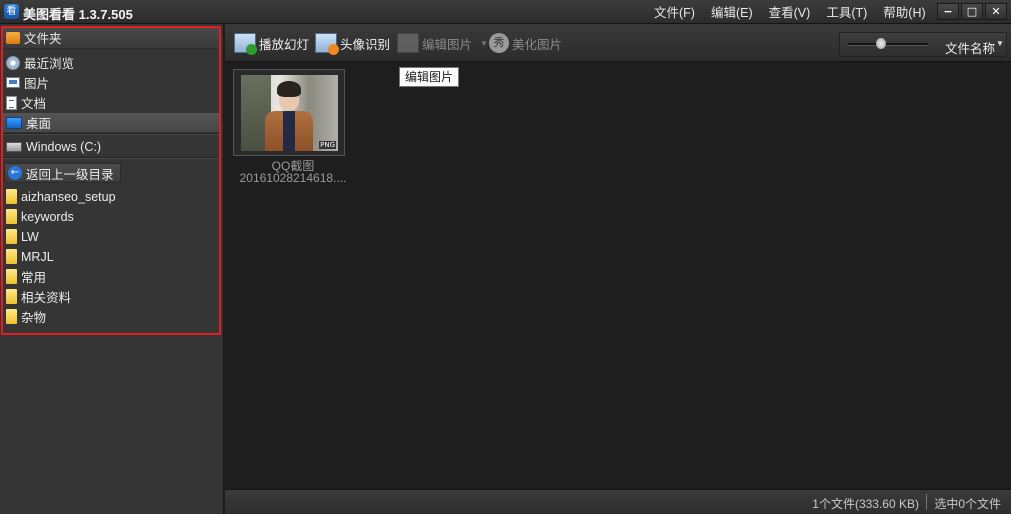 This screenshot has width=1011, height=514. What do you see at coordinates (881, 43) in the screenshot?
I see `zoom-slider-thumb` at bounding box center [881, 43].